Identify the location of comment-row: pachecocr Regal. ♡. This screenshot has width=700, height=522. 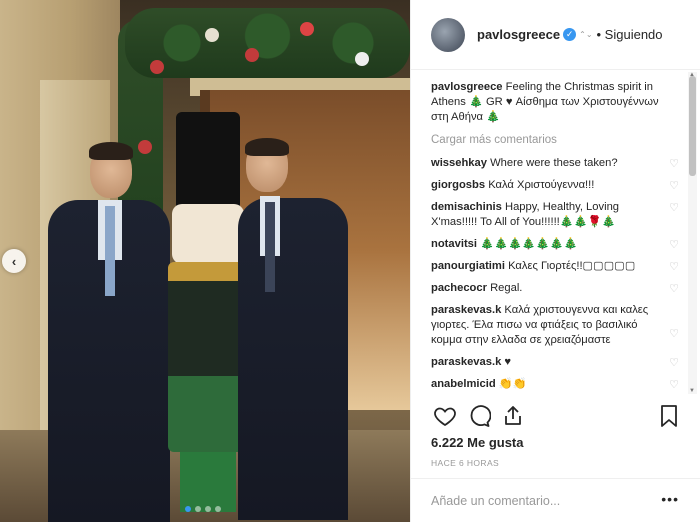
(555, 288).